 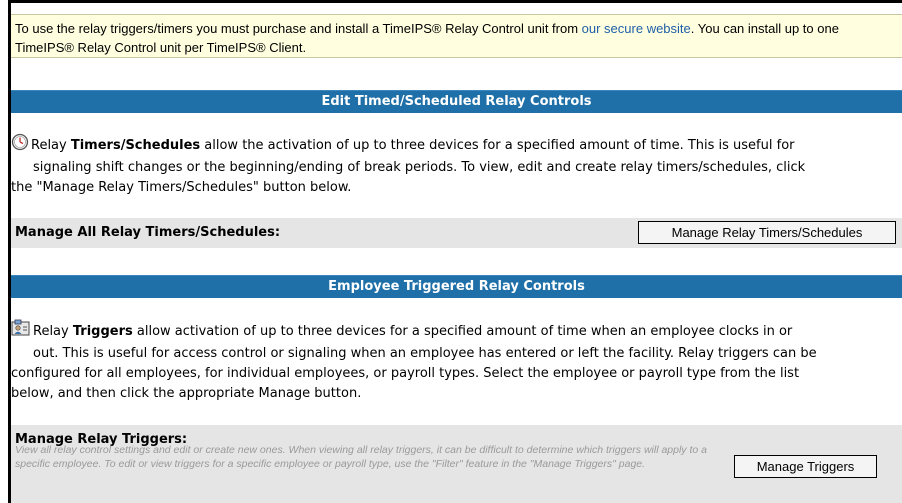 I want to click on timers-section-header: Edit Timed/Scheduled Relay Controls, so click(x=456, y=101).